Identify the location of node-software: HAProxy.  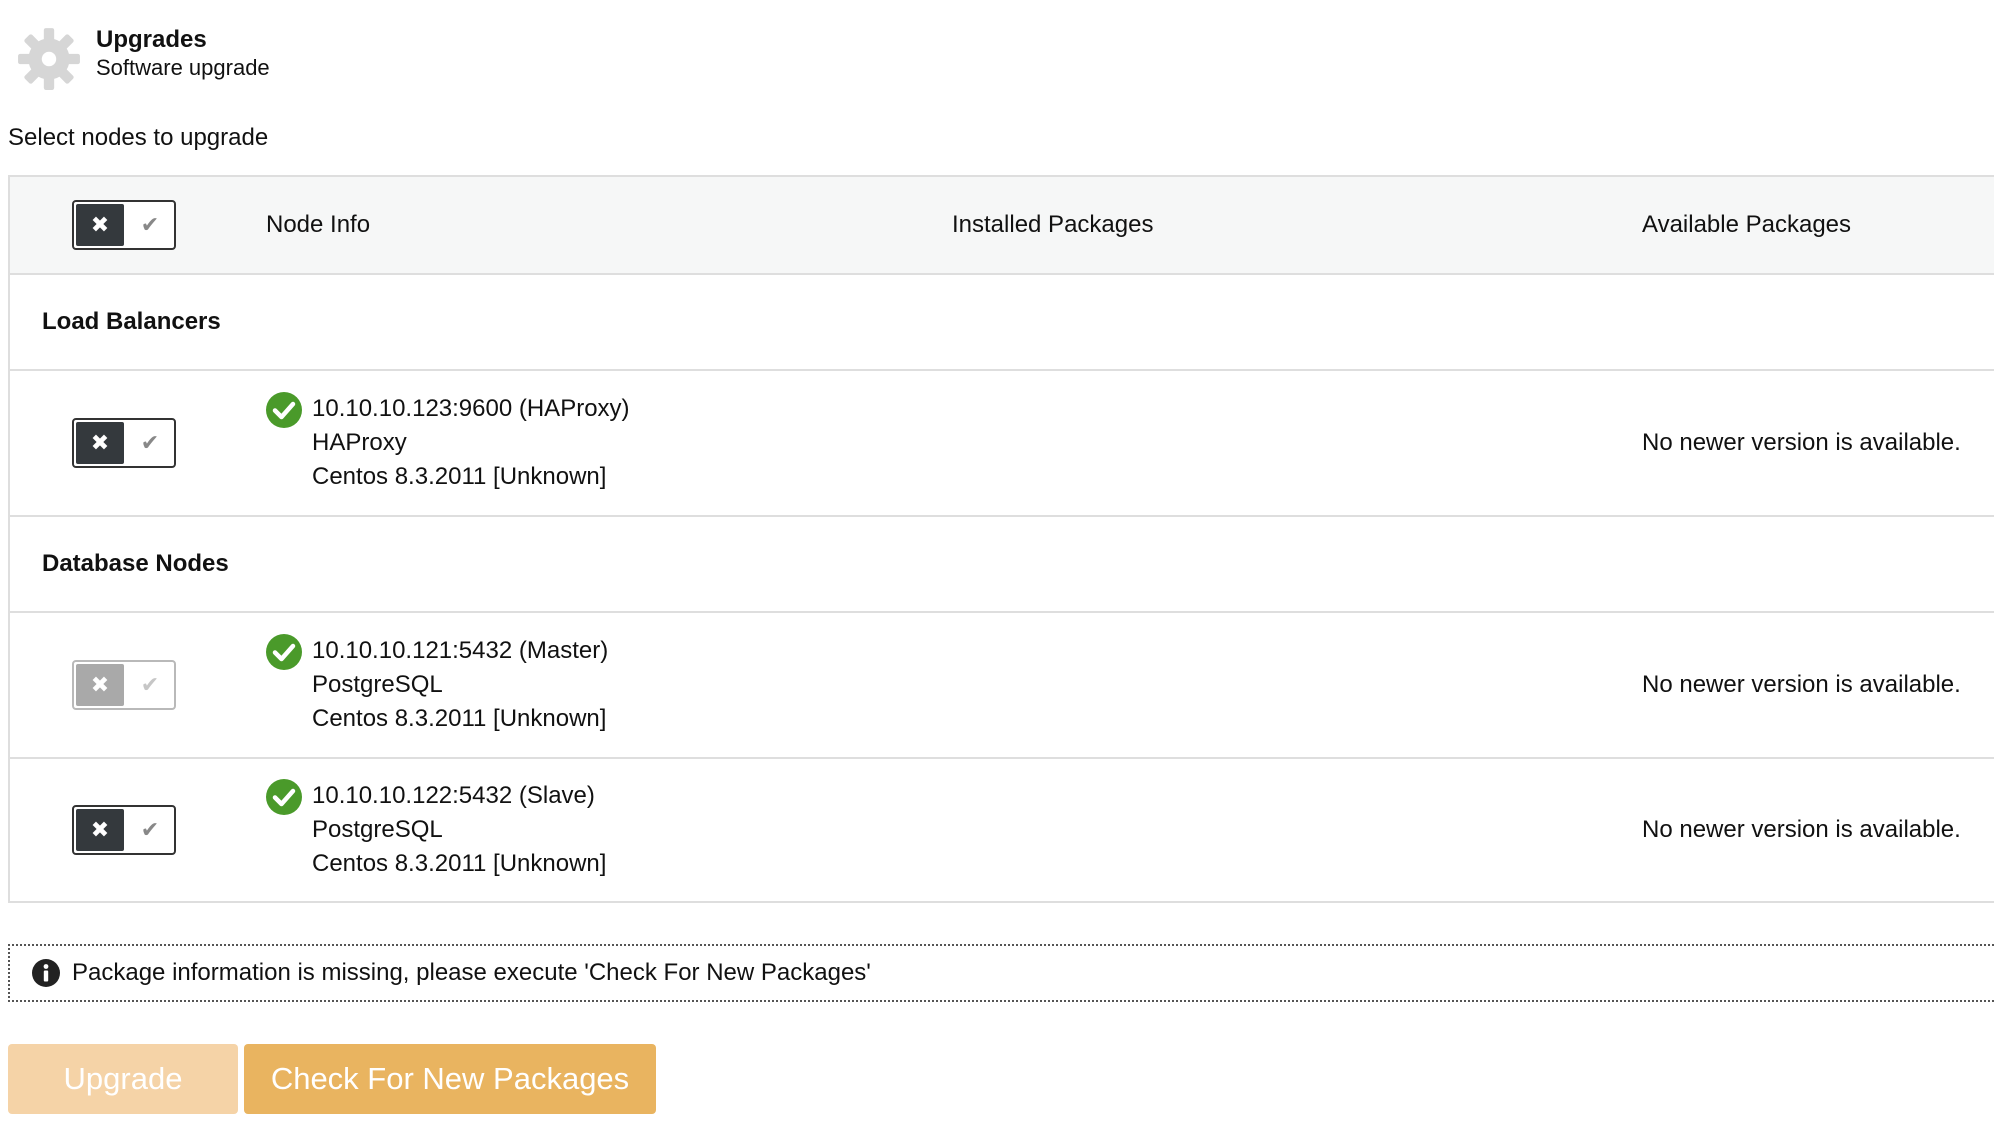
(359, 442).